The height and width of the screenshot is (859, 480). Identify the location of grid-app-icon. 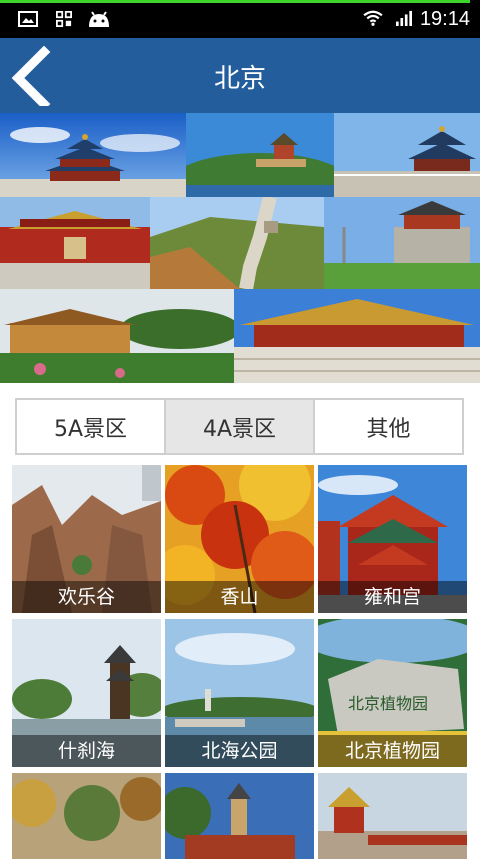
(64, 19).